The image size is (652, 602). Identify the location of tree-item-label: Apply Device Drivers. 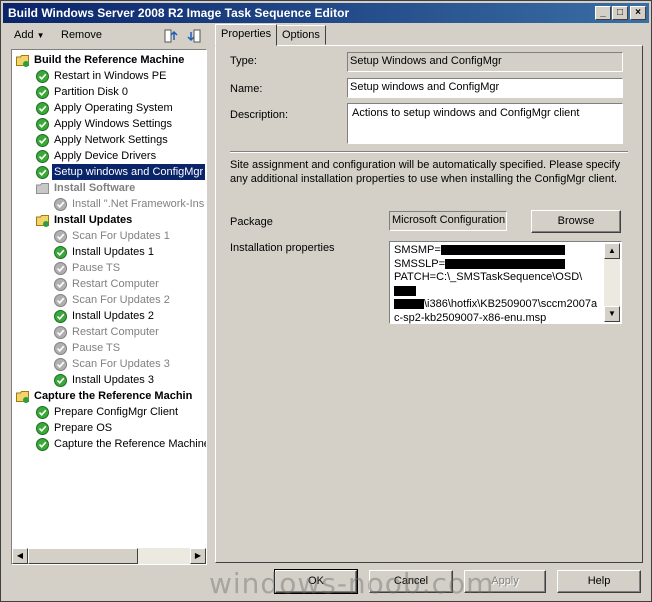
(105, 156).